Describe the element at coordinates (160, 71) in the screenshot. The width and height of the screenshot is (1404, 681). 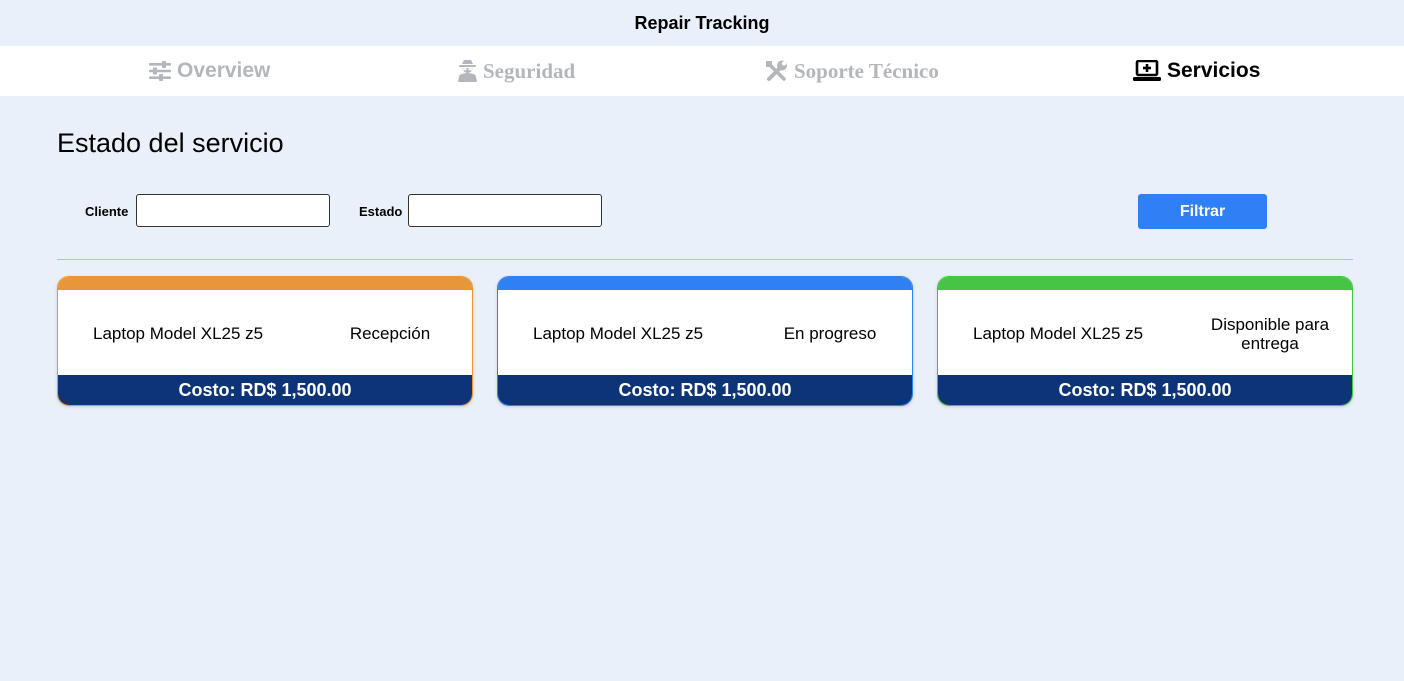
I see `sliders-icon` at that location.